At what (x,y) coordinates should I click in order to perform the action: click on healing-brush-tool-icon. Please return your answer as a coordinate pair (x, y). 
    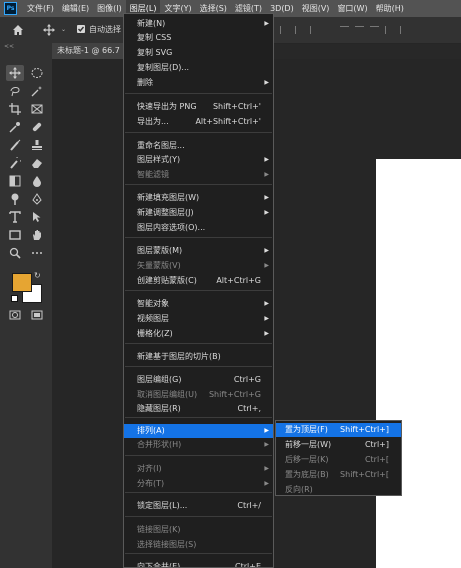
    Looking at the image, I should click on (37, 127).